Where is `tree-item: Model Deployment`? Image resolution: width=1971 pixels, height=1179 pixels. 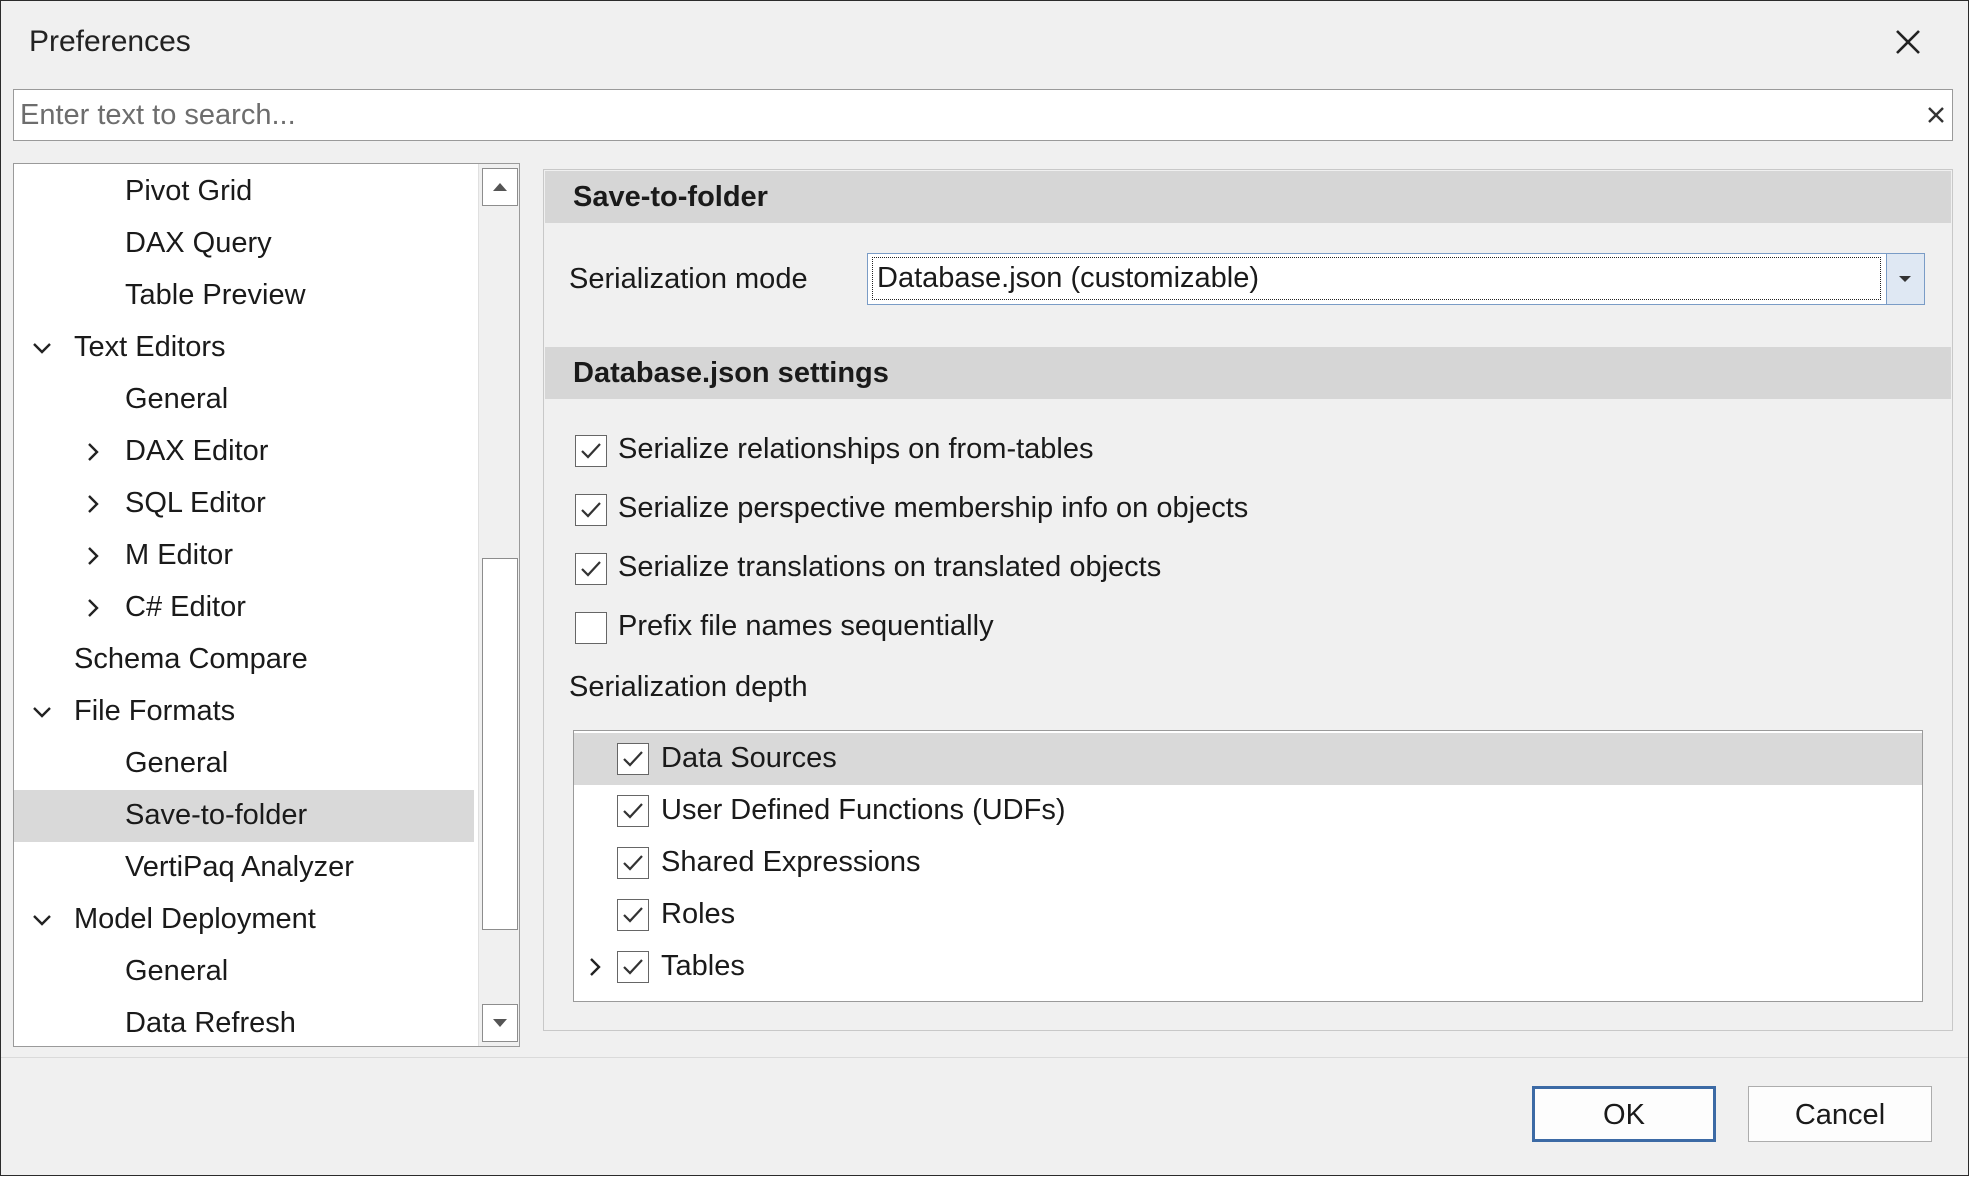
tree-item: Model Deployment is located at coordinates (244, 920).